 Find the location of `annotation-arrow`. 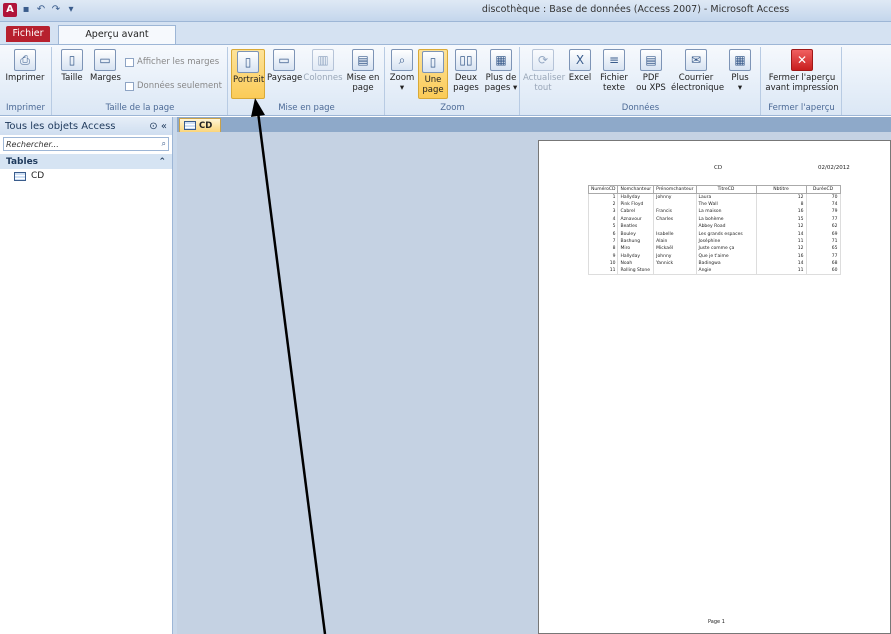

annotation-arrow is located at coordinates (289, 366).